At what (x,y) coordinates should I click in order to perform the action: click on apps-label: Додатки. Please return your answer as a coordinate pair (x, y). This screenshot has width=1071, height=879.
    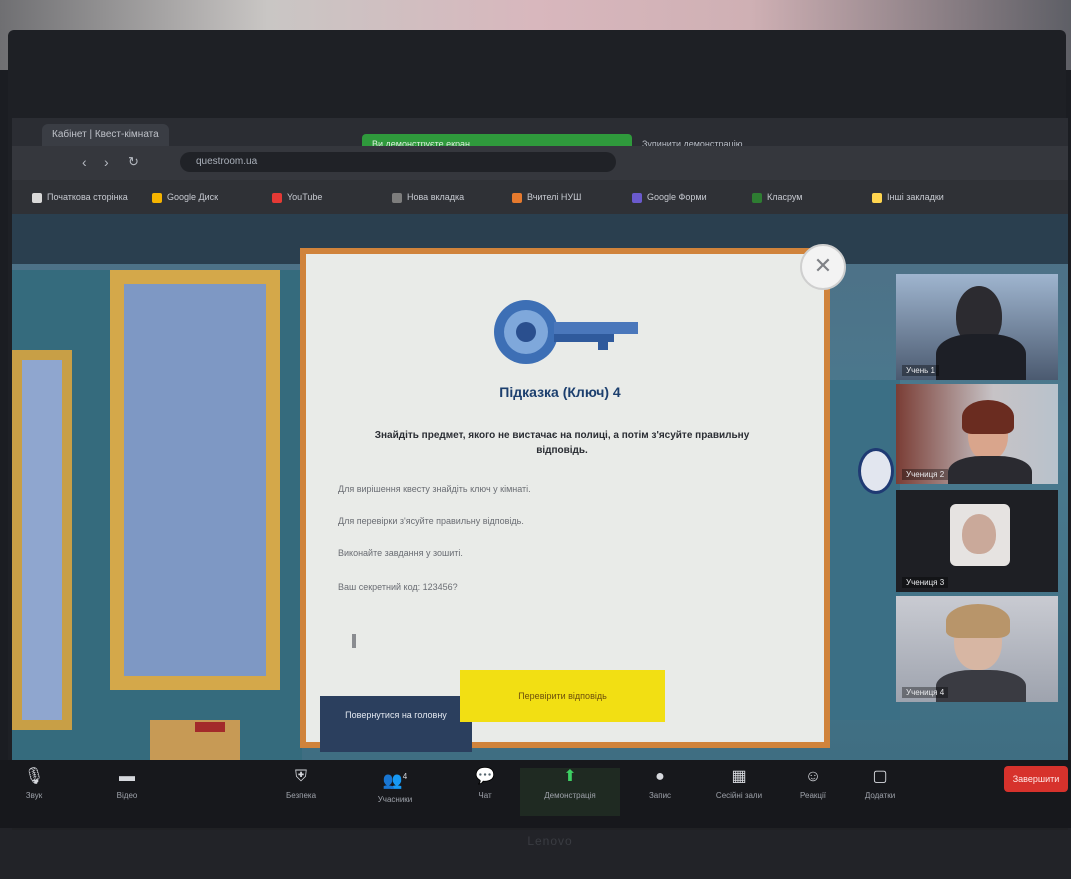
    Looking at the image, I should click on (880, 795).